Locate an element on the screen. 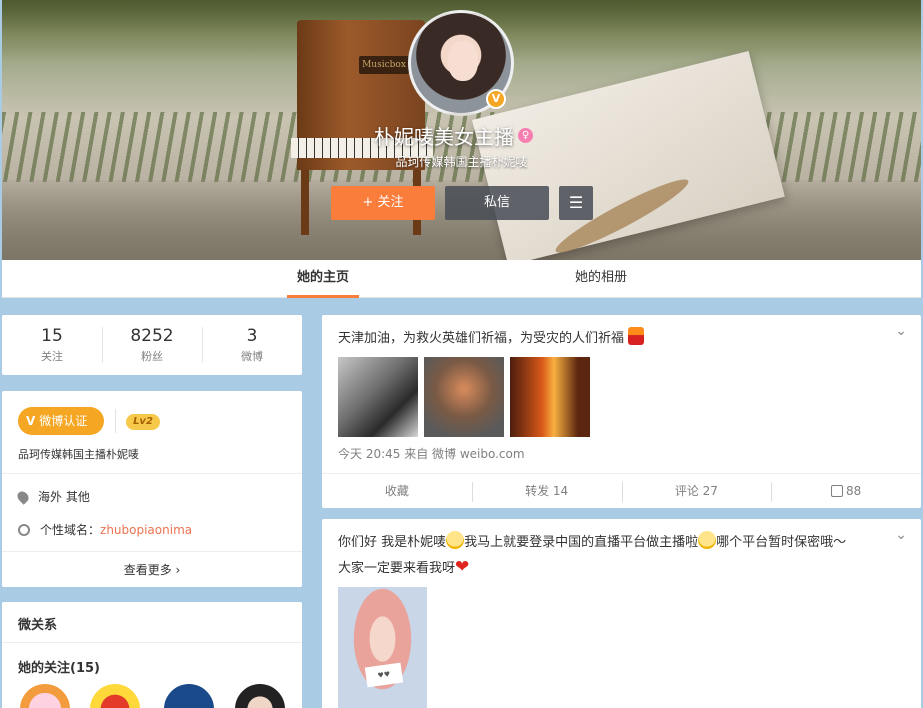 The height and width of the screenshot is (708, 923). verify-badge: V 微博认证 is located at coordinates (61, 421).